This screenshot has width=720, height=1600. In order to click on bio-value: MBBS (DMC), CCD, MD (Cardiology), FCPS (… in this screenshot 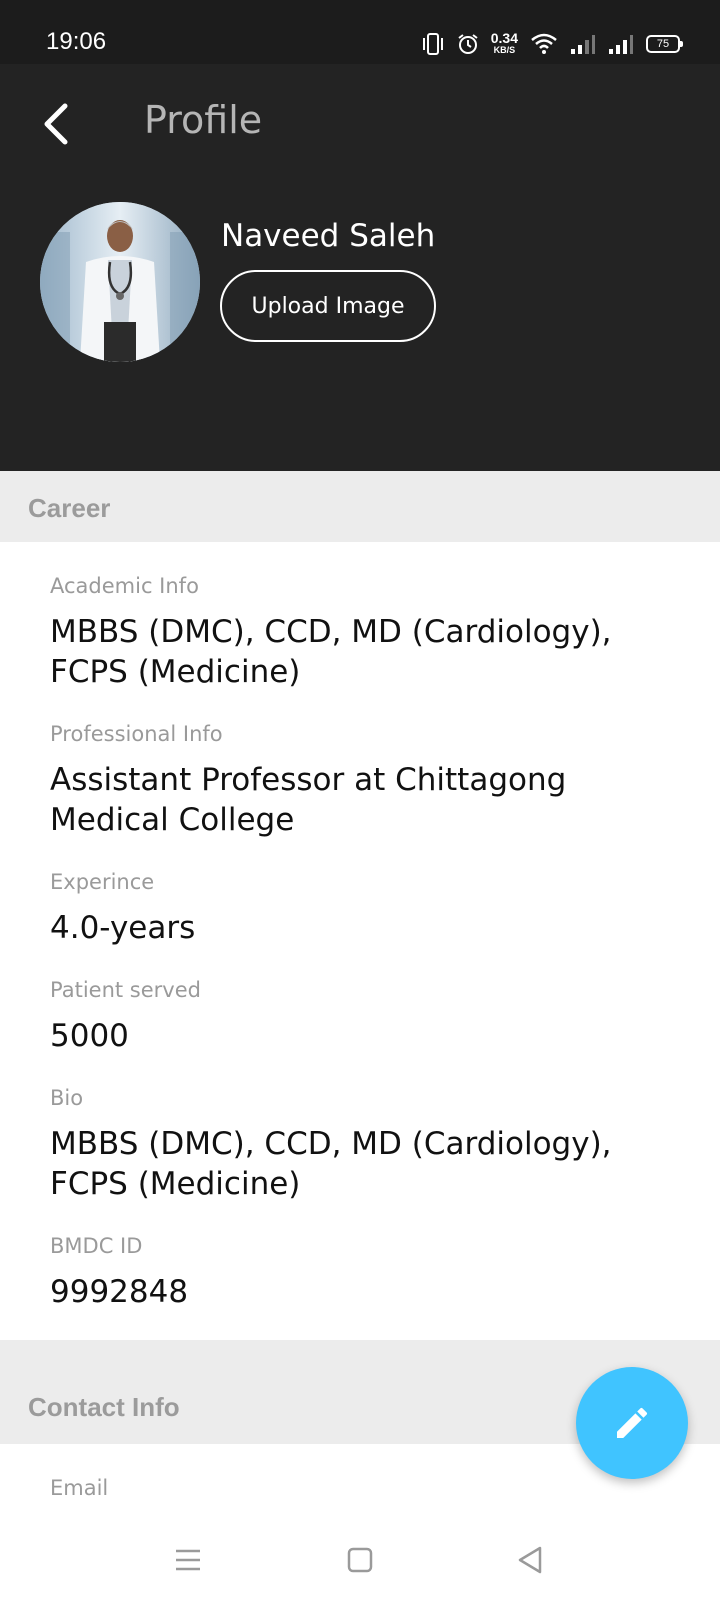, I will do `click(331, 1164)`.